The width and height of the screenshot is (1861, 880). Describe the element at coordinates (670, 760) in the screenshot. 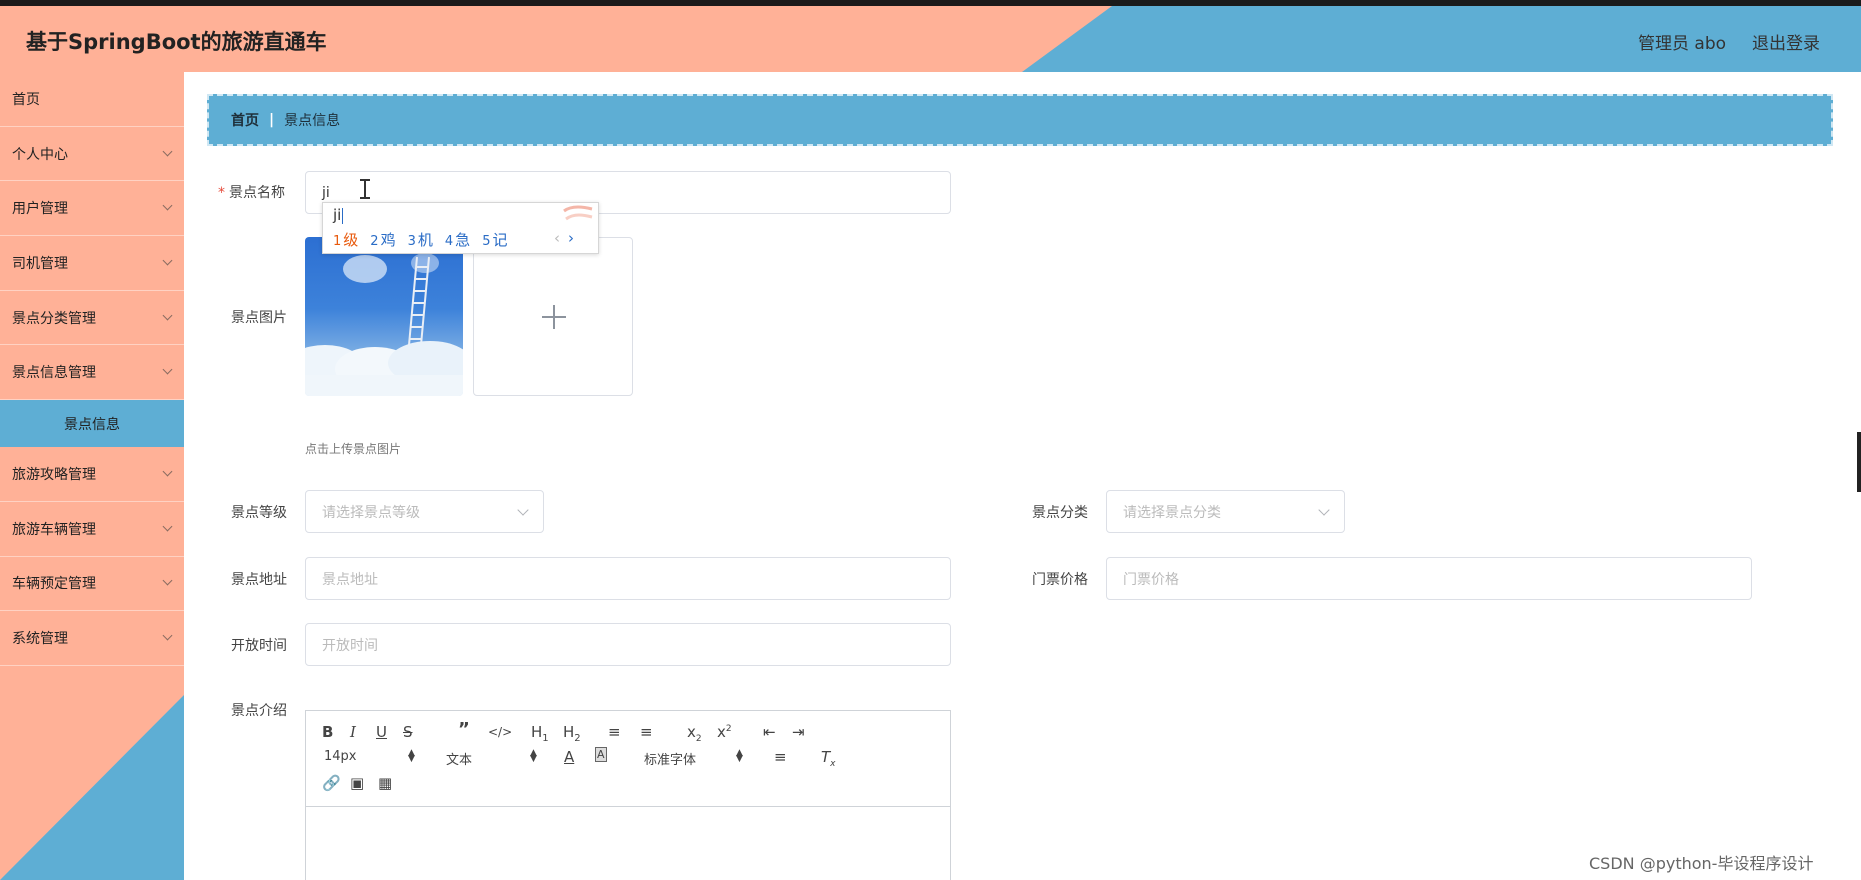

I see `font-family-value: 标准字体` at that location.